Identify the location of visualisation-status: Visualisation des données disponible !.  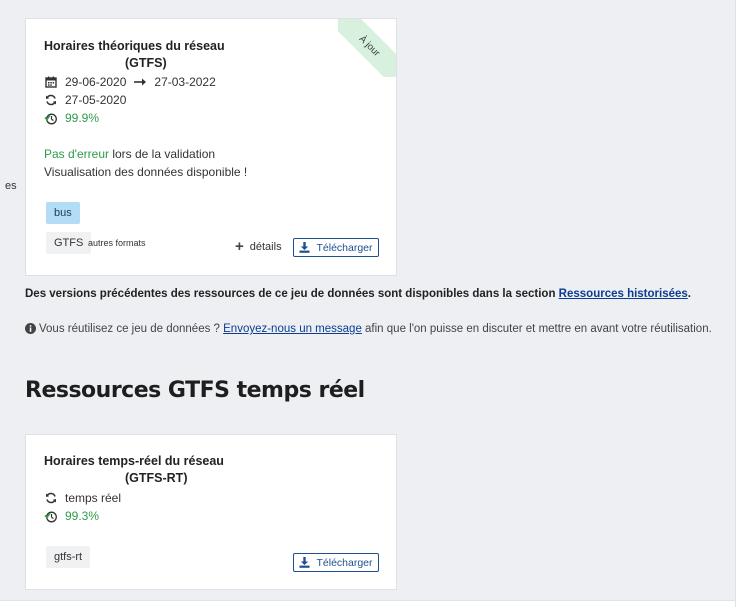
(145, 172).